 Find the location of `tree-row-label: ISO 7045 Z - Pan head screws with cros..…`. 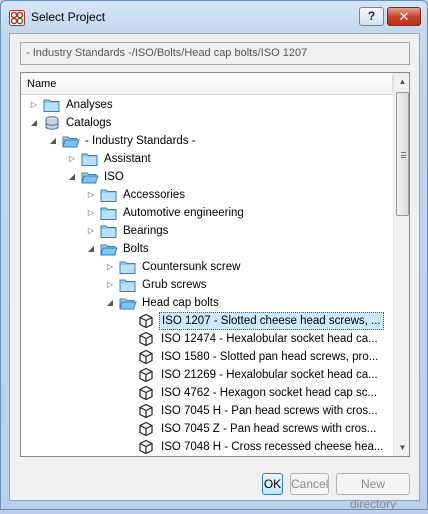

tree-row-label: ISO 7045 Z - Pan head screws with cros..… is located at coordinates (269, 429).